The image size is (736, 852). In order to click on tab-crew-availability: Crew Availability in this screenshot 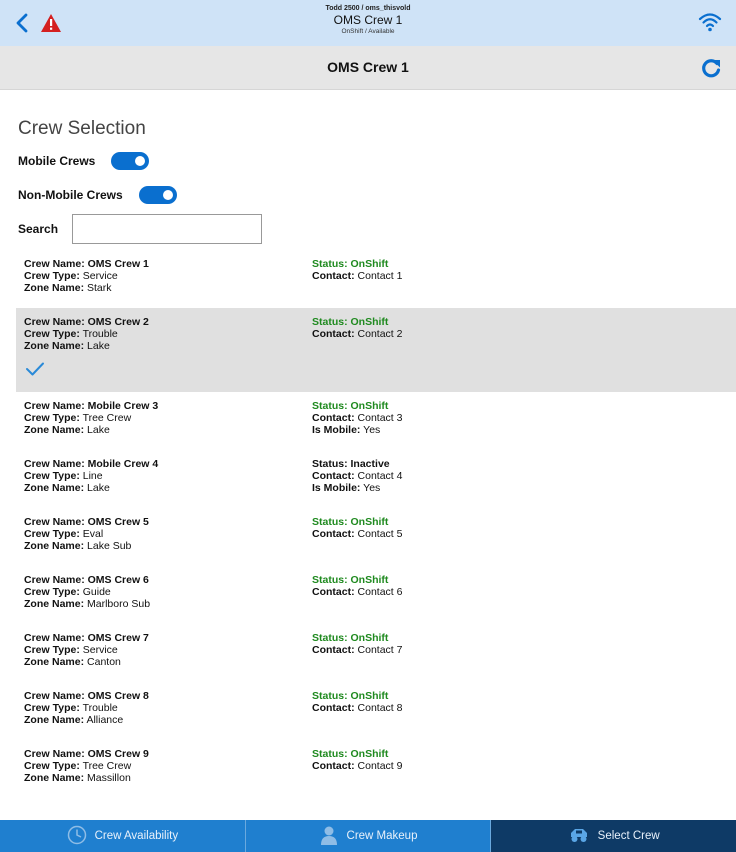, I will do `click(123, 836)`.